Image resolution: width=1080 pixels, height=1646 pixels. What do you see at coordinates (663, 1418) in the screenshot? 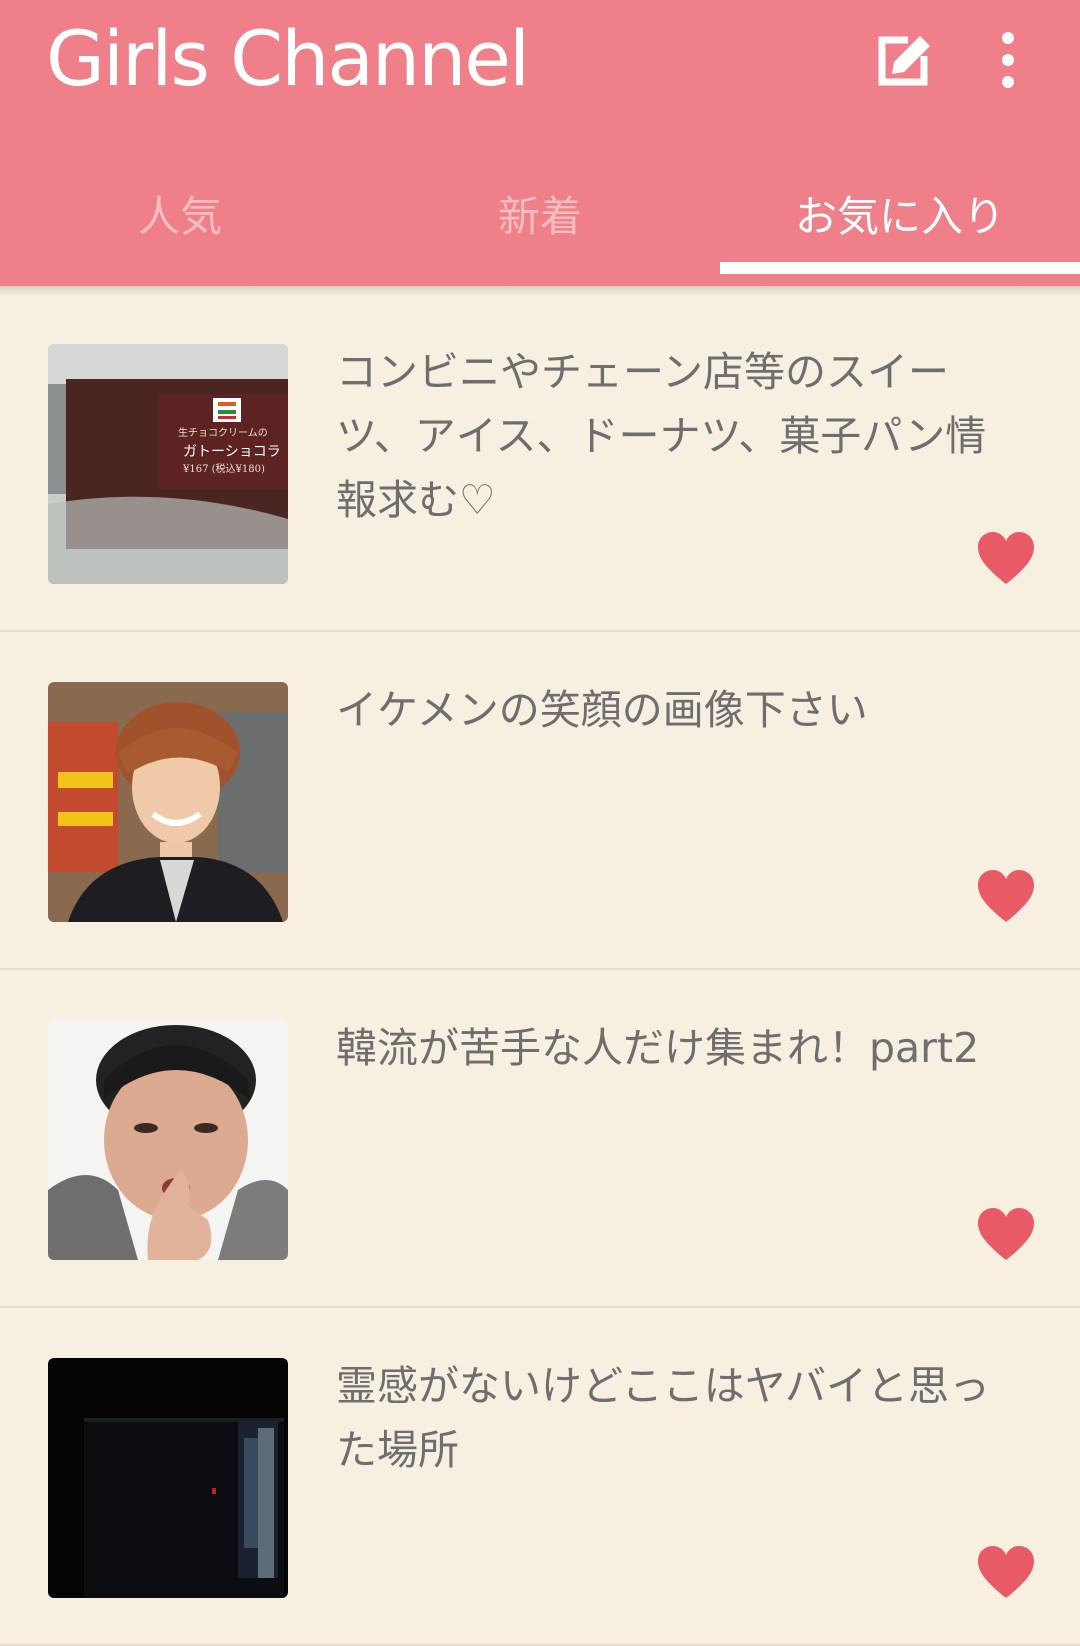
I see `topic-title: 霊感がないけどここはヤバイと思った場所` at bounding box center [663, 1418].